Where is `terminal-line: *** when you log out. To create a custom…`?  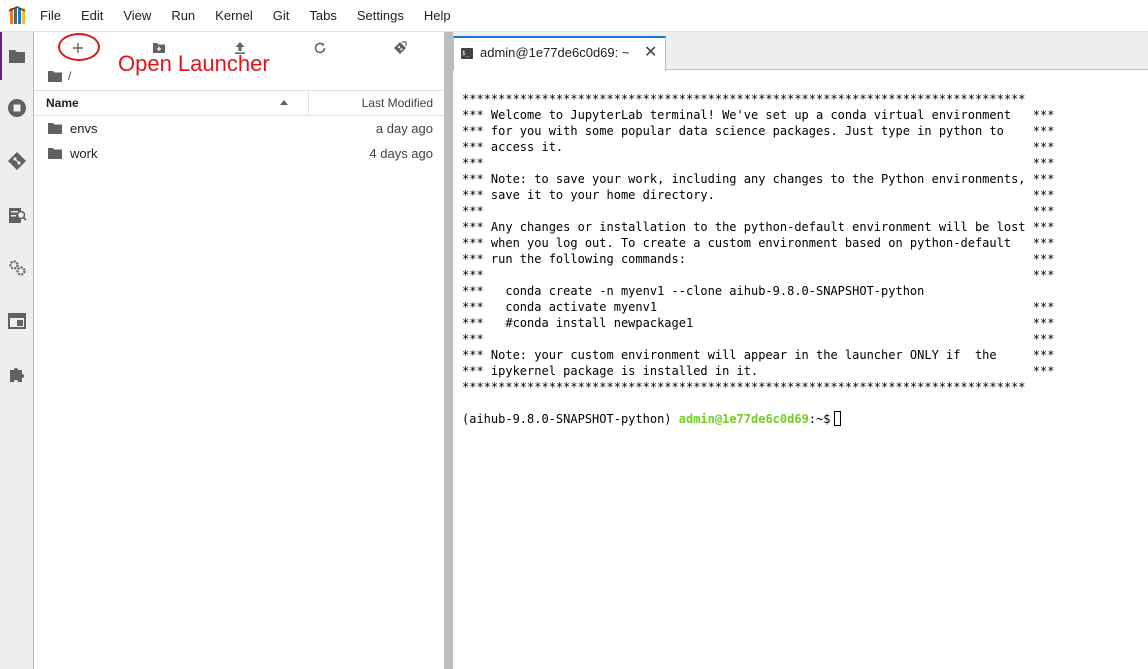
terminal-line: *** when you log out. To create a custom… is located at coordinates (758, 243).